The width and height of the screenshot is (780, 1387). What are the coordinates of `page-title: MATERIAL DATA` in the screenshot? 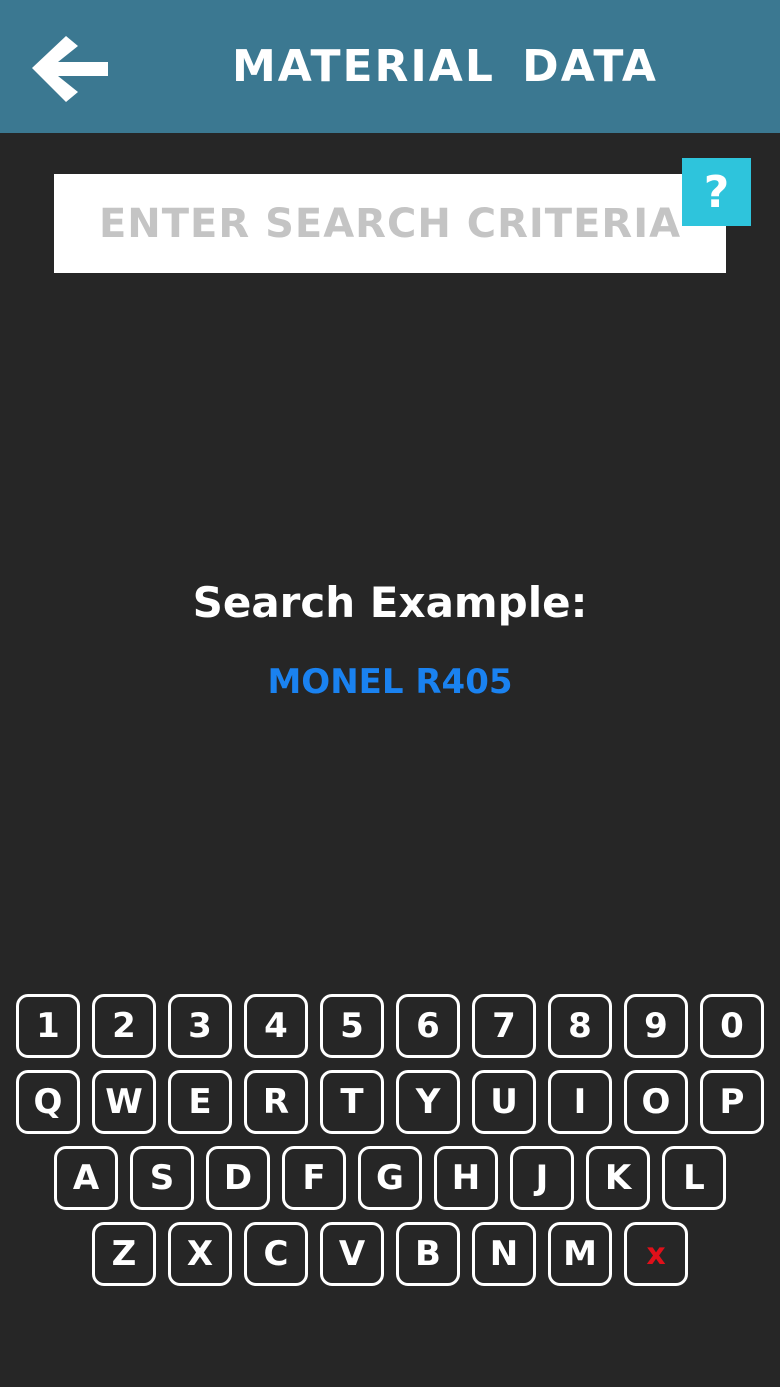 It's located at (445, 66).